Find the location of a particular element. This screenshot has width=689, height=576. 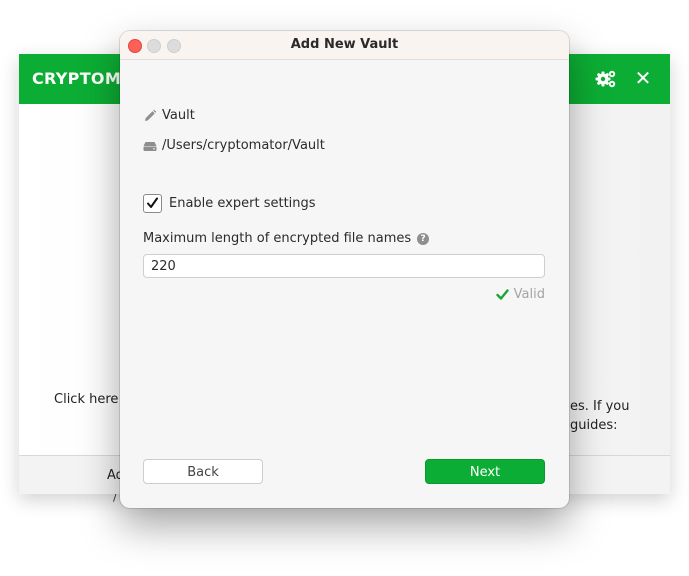

close-icon: ✕ is located at coordinates (643, 78).